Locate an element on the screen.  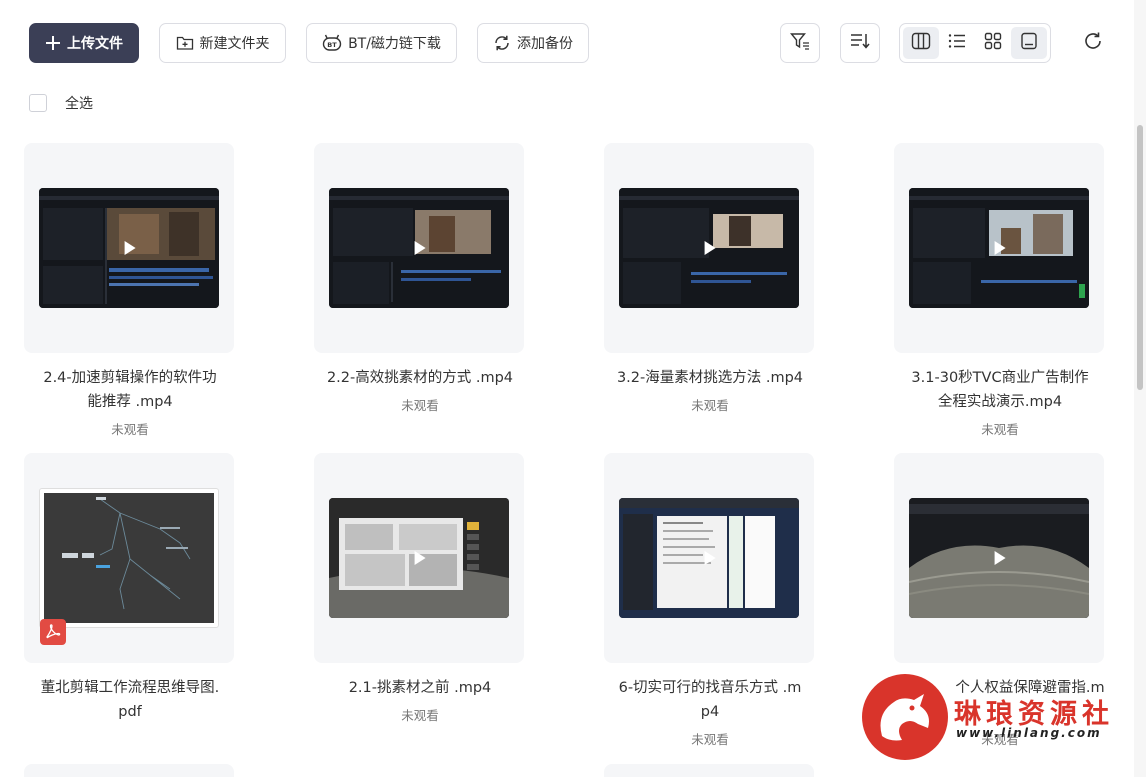
list-icon is located at coordinates (957, 43).